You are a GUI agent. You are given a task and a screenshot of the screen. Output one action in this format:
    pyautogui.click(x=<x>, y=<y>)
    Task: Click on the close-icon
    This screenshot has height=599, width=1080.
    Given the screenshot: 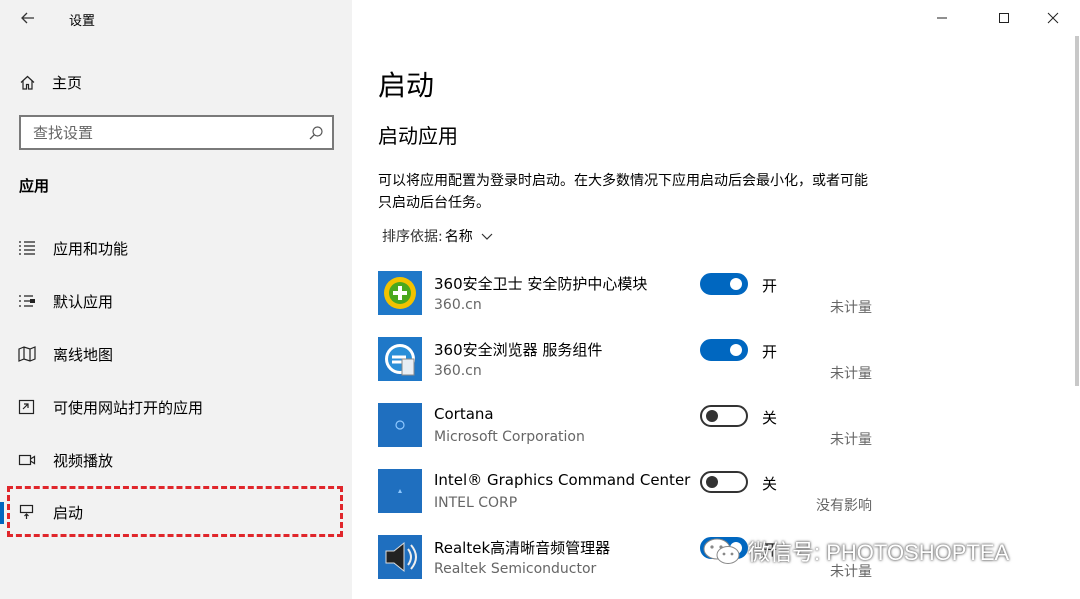 What is the action you would take?
    pyautogui.click(x=1053, y=18)
    